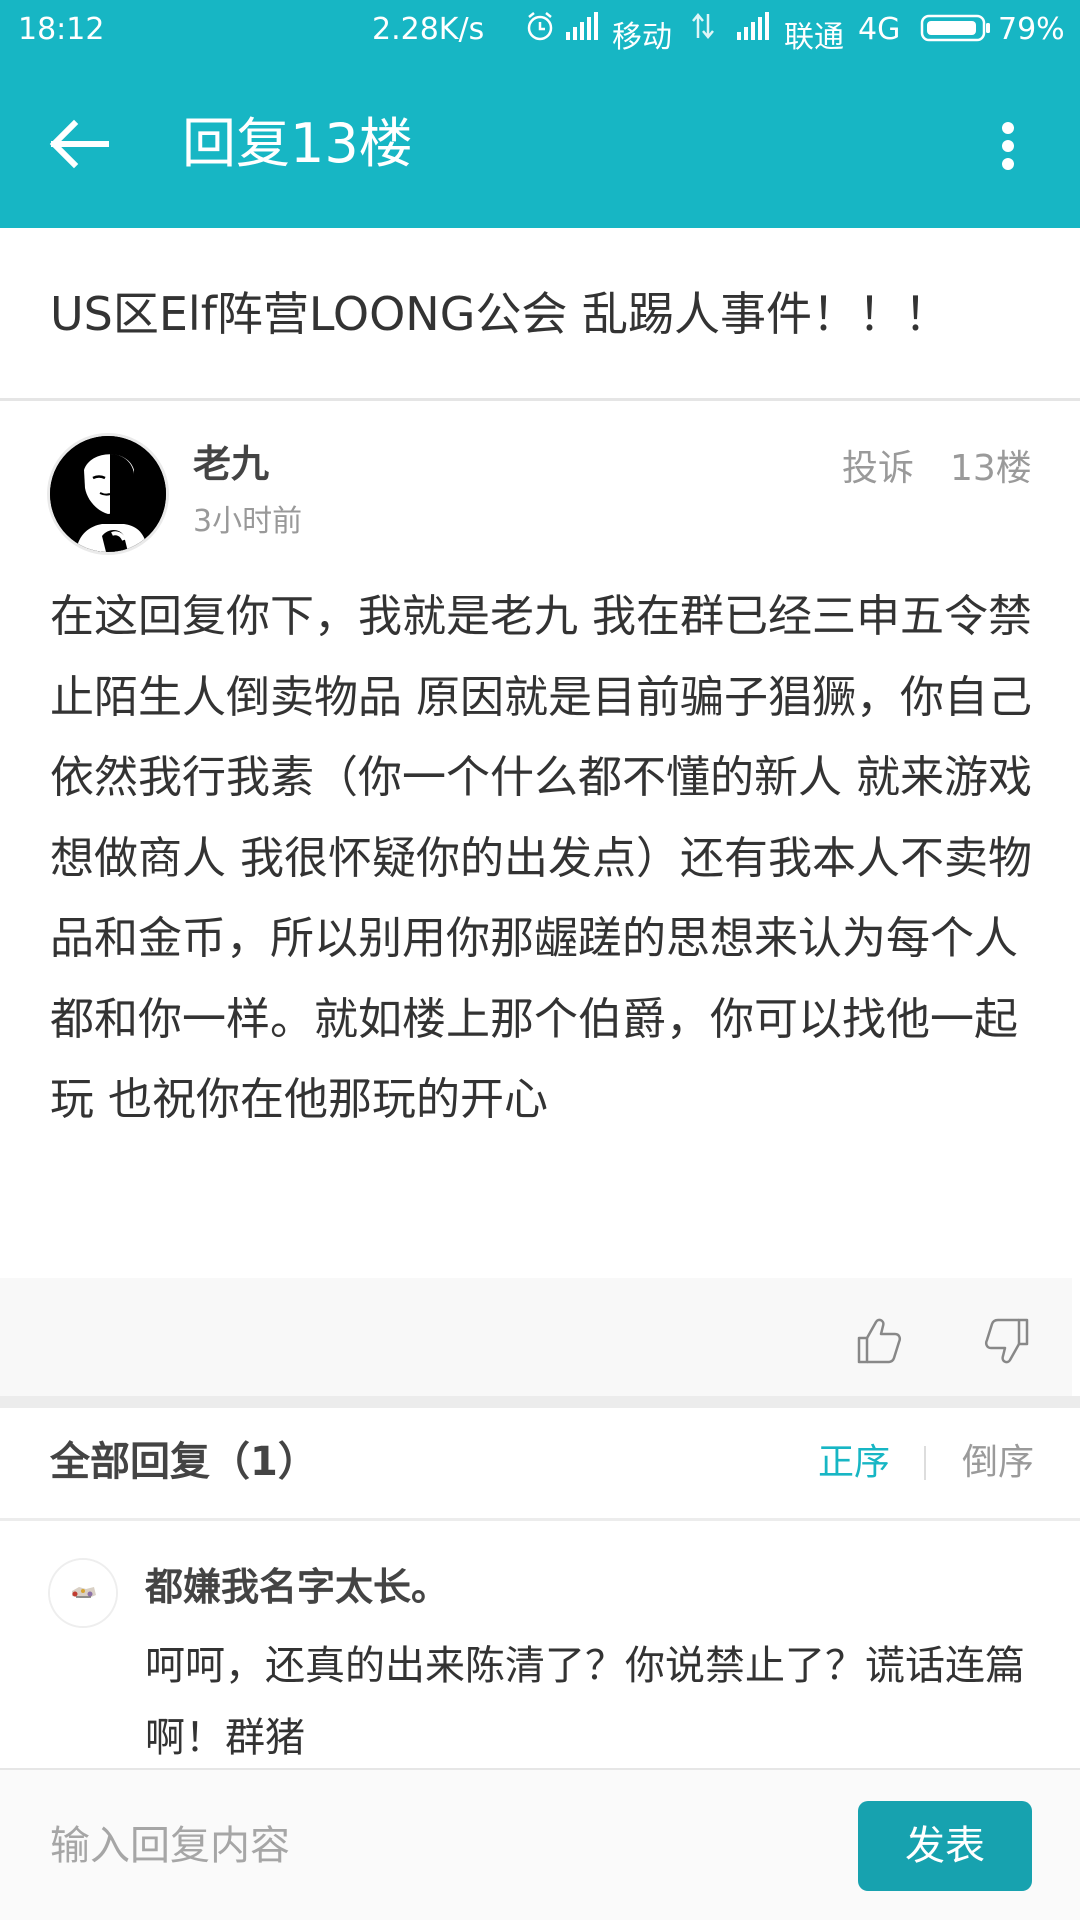  What do you see at coordinates (428, 29) in the screenshot?
I see `status-net-speed: 2.28K/s` at bounding box center [428, 29].